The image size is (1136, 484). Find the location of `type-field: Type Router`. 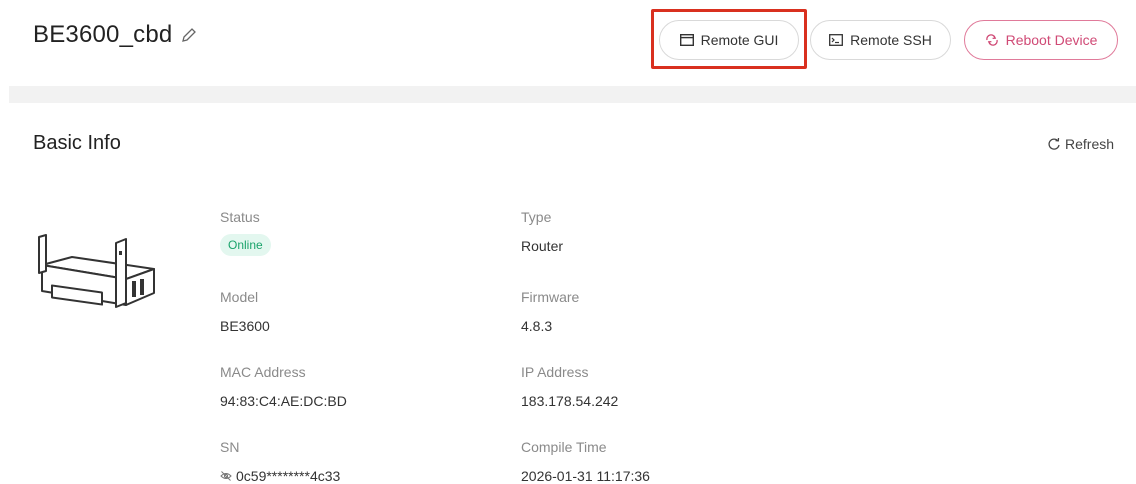

type-field: Type Router is located at coordinates (542, 231).